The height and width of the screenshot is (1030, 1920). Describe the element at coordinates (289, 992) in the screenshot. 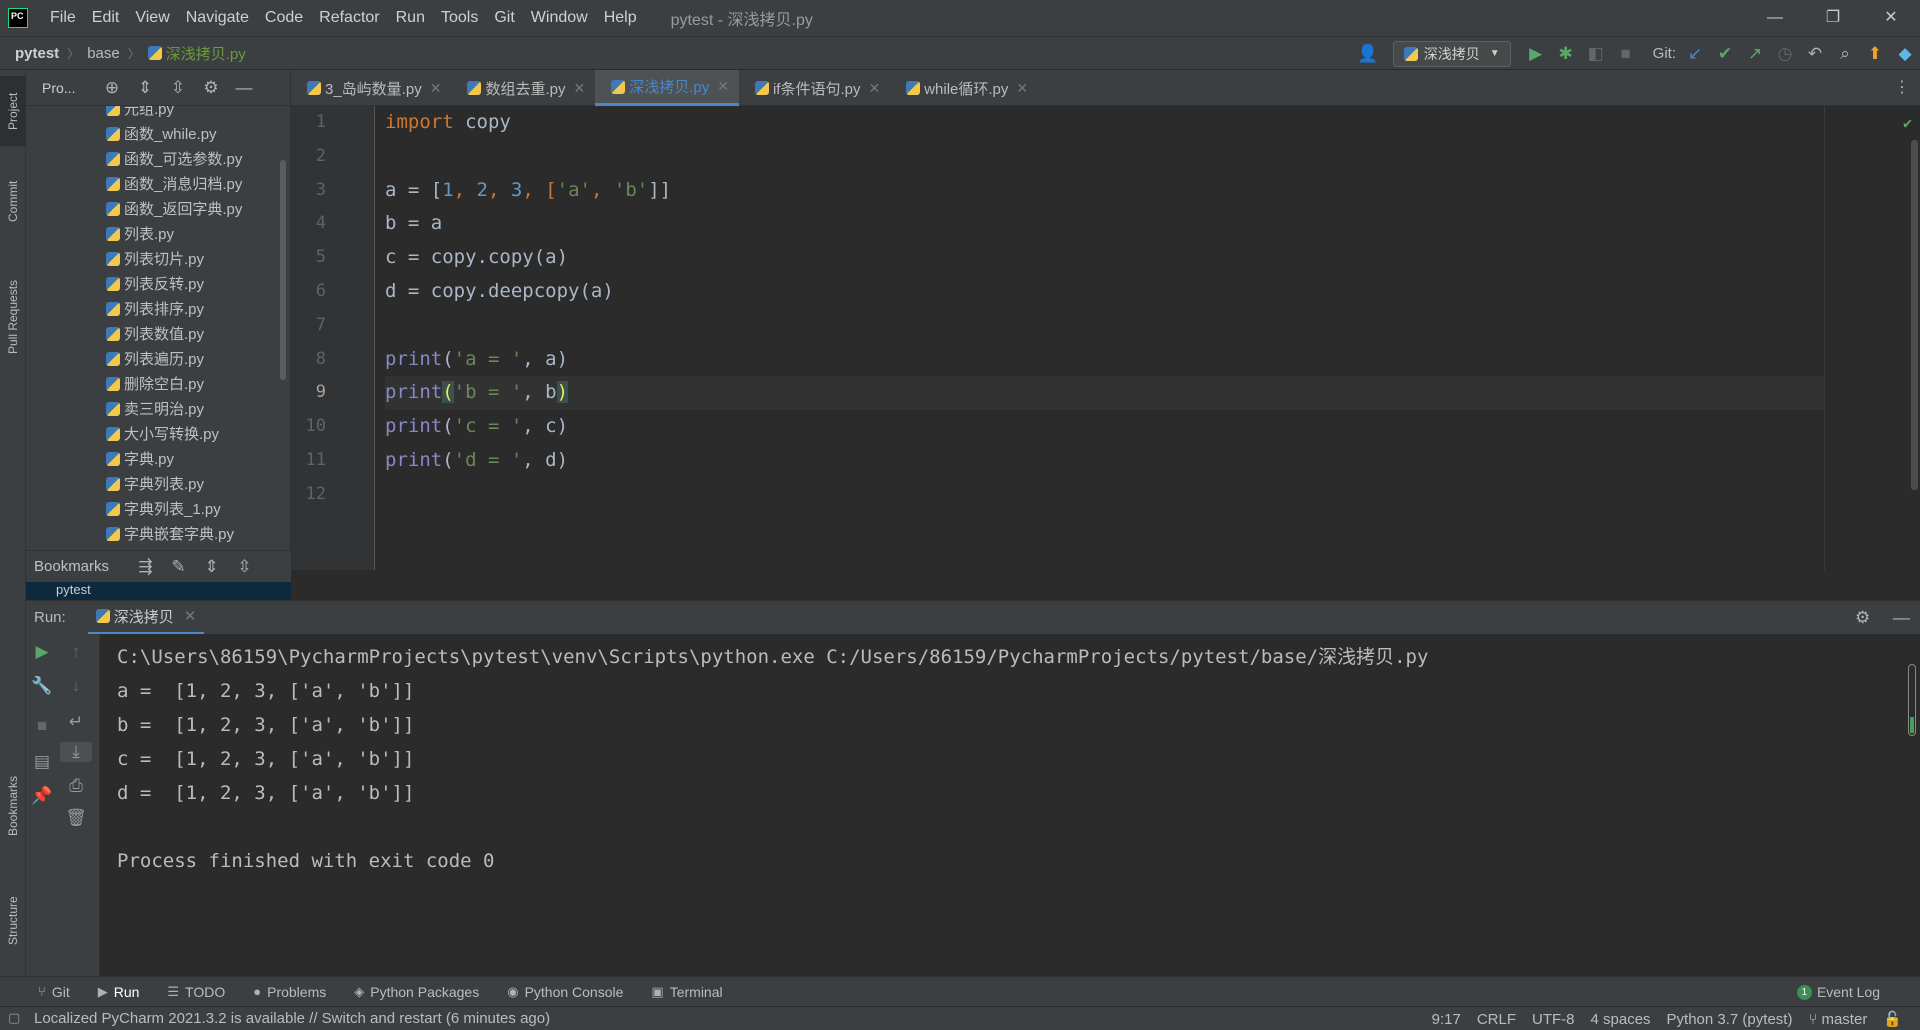

I see `problems-tool-button: ● Problems` at that location.